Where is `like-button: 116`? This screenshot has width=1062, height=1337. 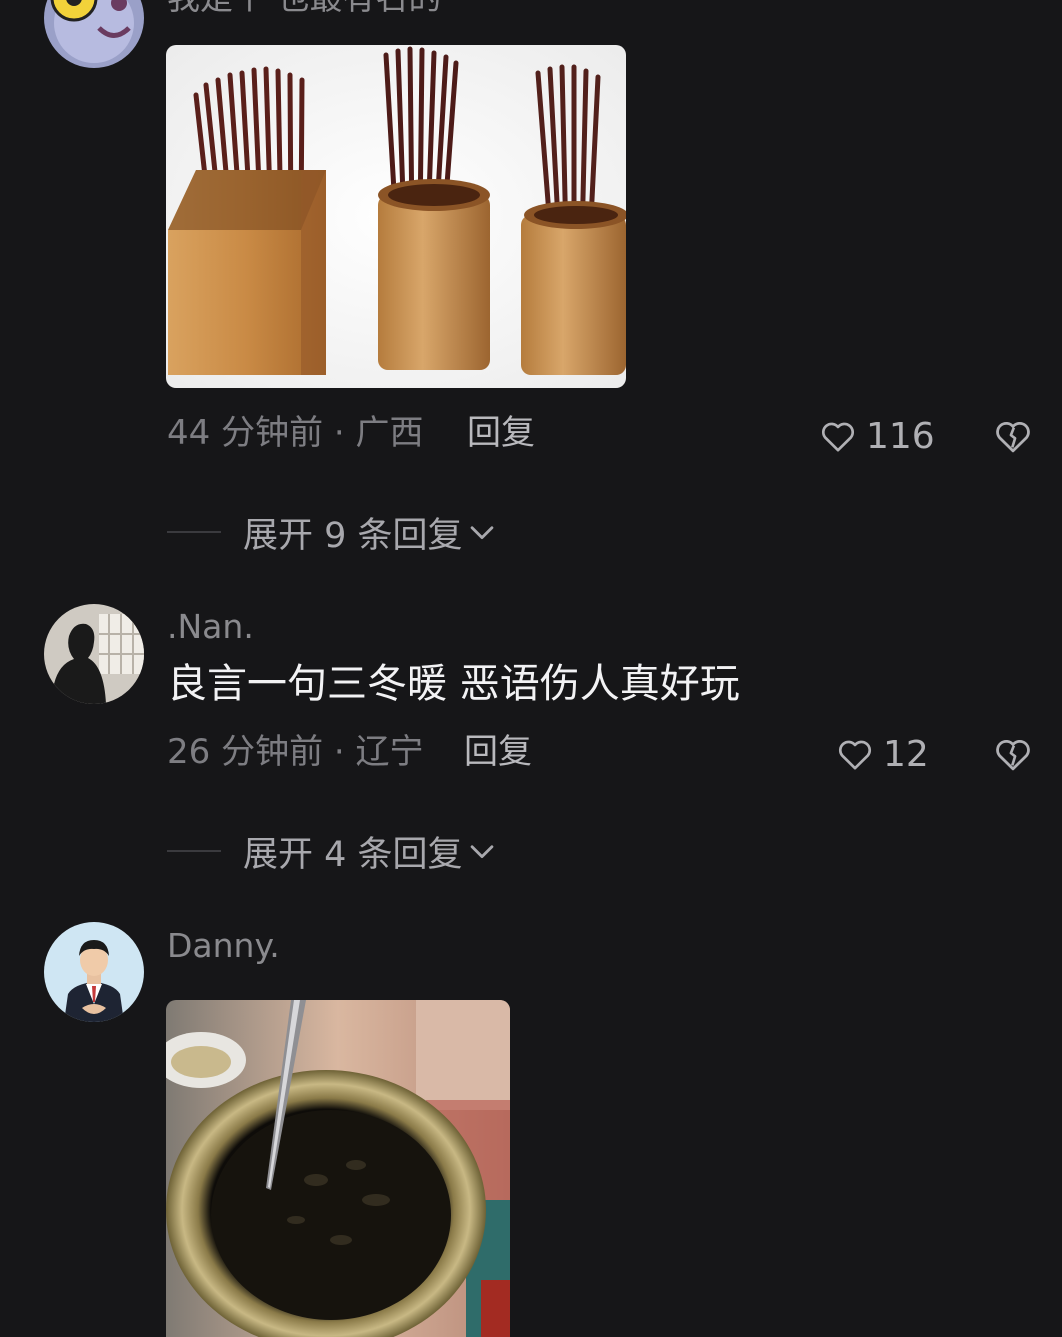 like-button: 116 is located at coordinates (876, 436).